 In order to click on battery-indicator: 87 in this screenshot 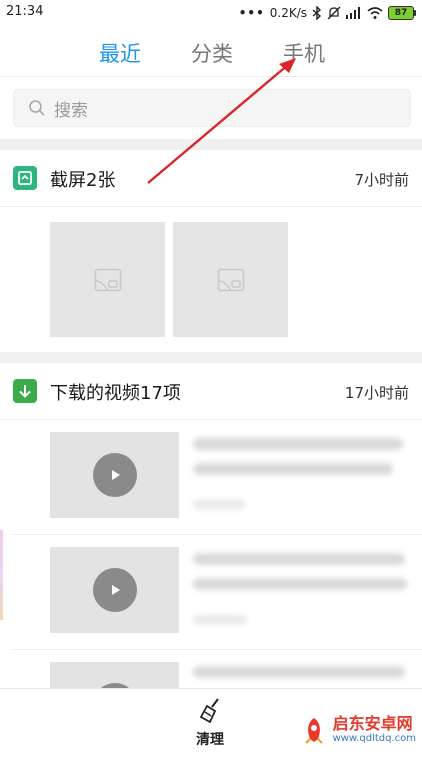, I will do `click(401, 13)`.